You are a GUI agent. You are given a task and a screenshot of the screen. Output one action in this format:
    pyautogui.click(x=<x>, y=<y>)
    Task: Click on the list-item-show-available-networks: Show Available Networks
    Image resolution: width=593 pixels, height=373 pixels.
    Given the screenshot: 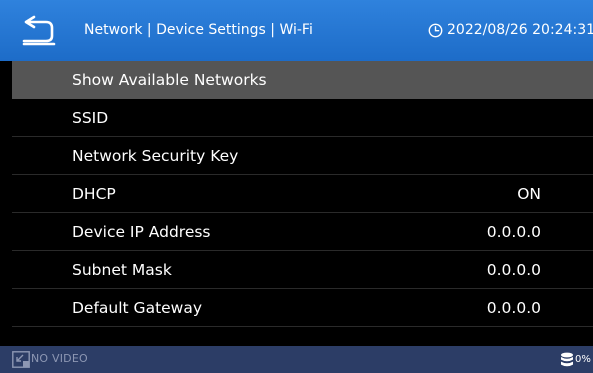 What is the action you would take?
    pyautogui.click(x=302, y=80)
    